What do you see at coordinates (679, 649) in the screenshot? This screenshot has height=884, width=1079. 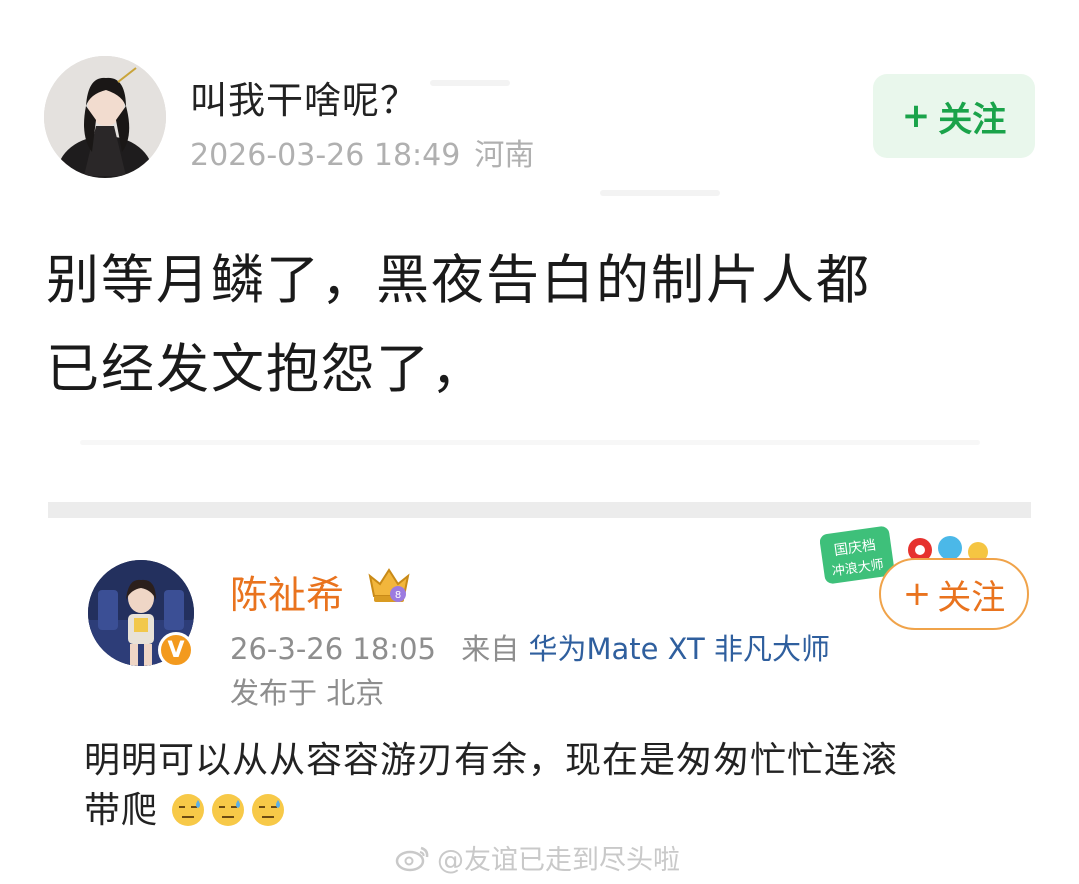 I see `embed-device: 华为Mate XT 非凡大师` at bounding box center [679, 649].